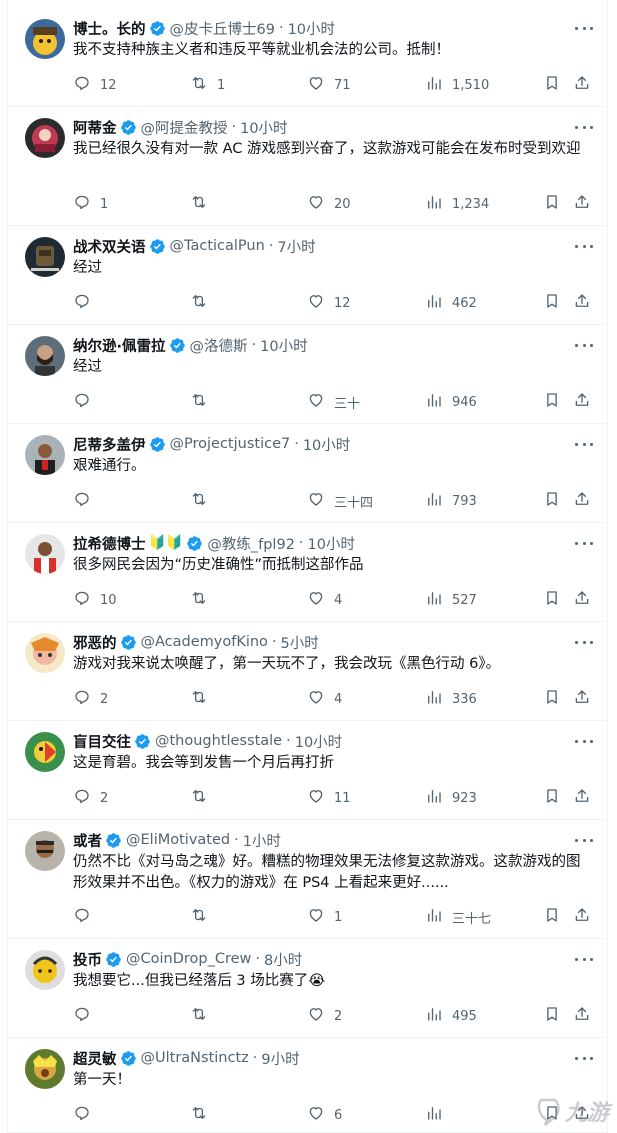 Image resolution: width=617 pixels, height=1133 pixels. I want to click on timestamp: 7小时, so click(296, 246).